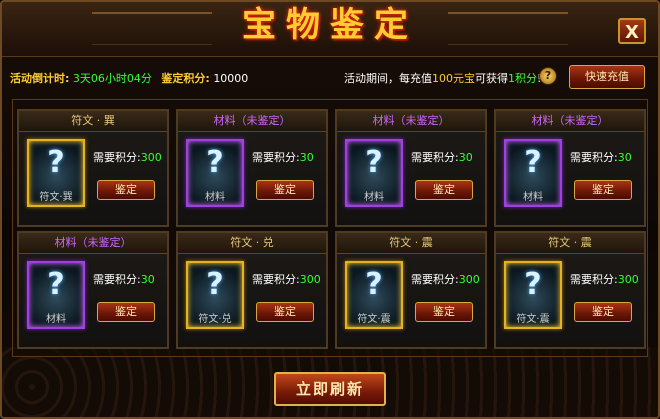 This screenshot has width=660, height=419. Describe the element at coordinates (56, 197) in the screenshot. I see `item-name-label: 符文·巽` at that location.